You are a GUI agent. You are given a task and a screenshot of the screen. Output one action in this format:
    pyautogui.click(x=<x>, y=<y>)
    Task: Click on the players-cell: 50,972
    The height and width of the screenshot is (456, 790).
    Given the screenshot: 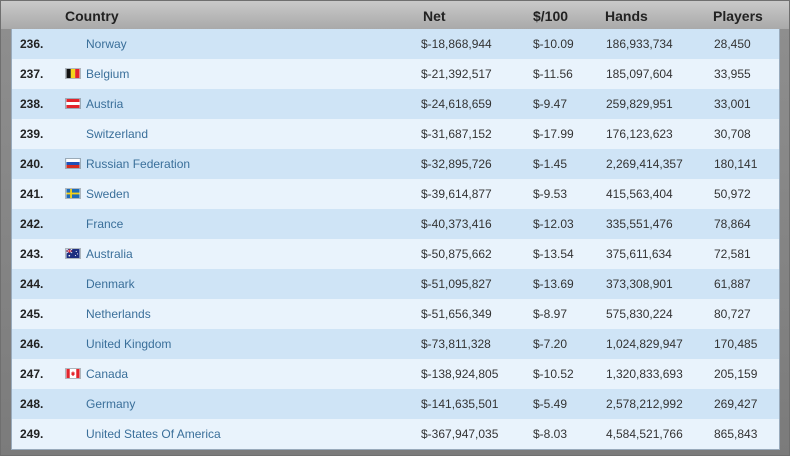 What is the action you would take?
    pyautogui.click(x=732, y=194)
    